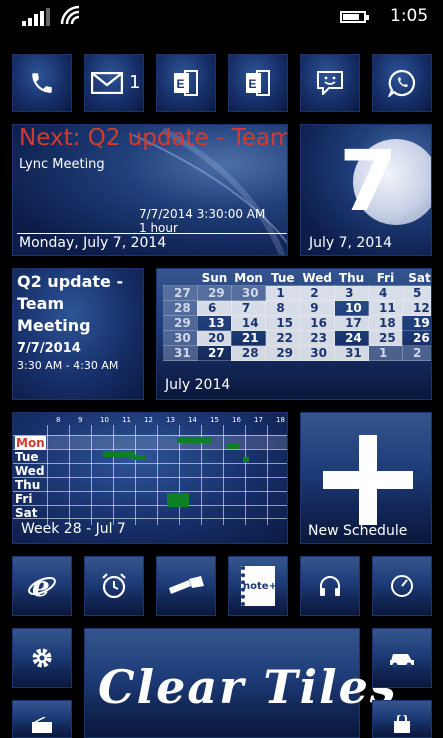 This screenshot has width=443, height=738. What do you see at coordinates (317, 338) in the screenshot?
I see `day-cell: 23` at bounding box center [317, 338].